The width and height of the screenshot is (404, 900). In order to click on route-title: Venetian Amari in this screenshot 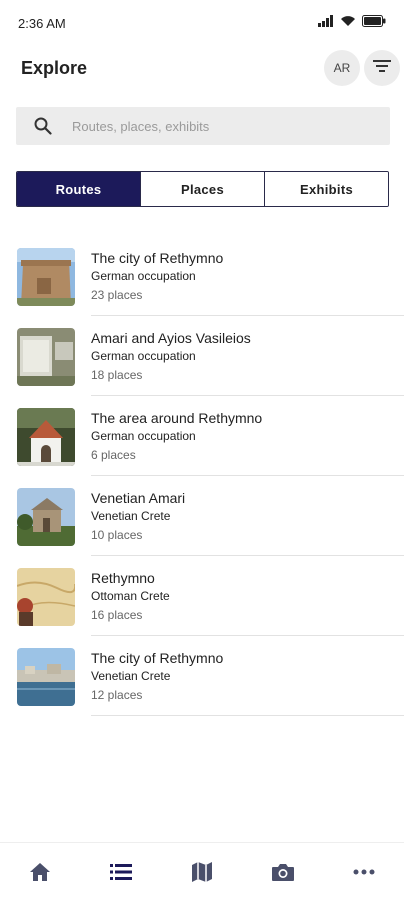, I will do `click(138, 498)`.